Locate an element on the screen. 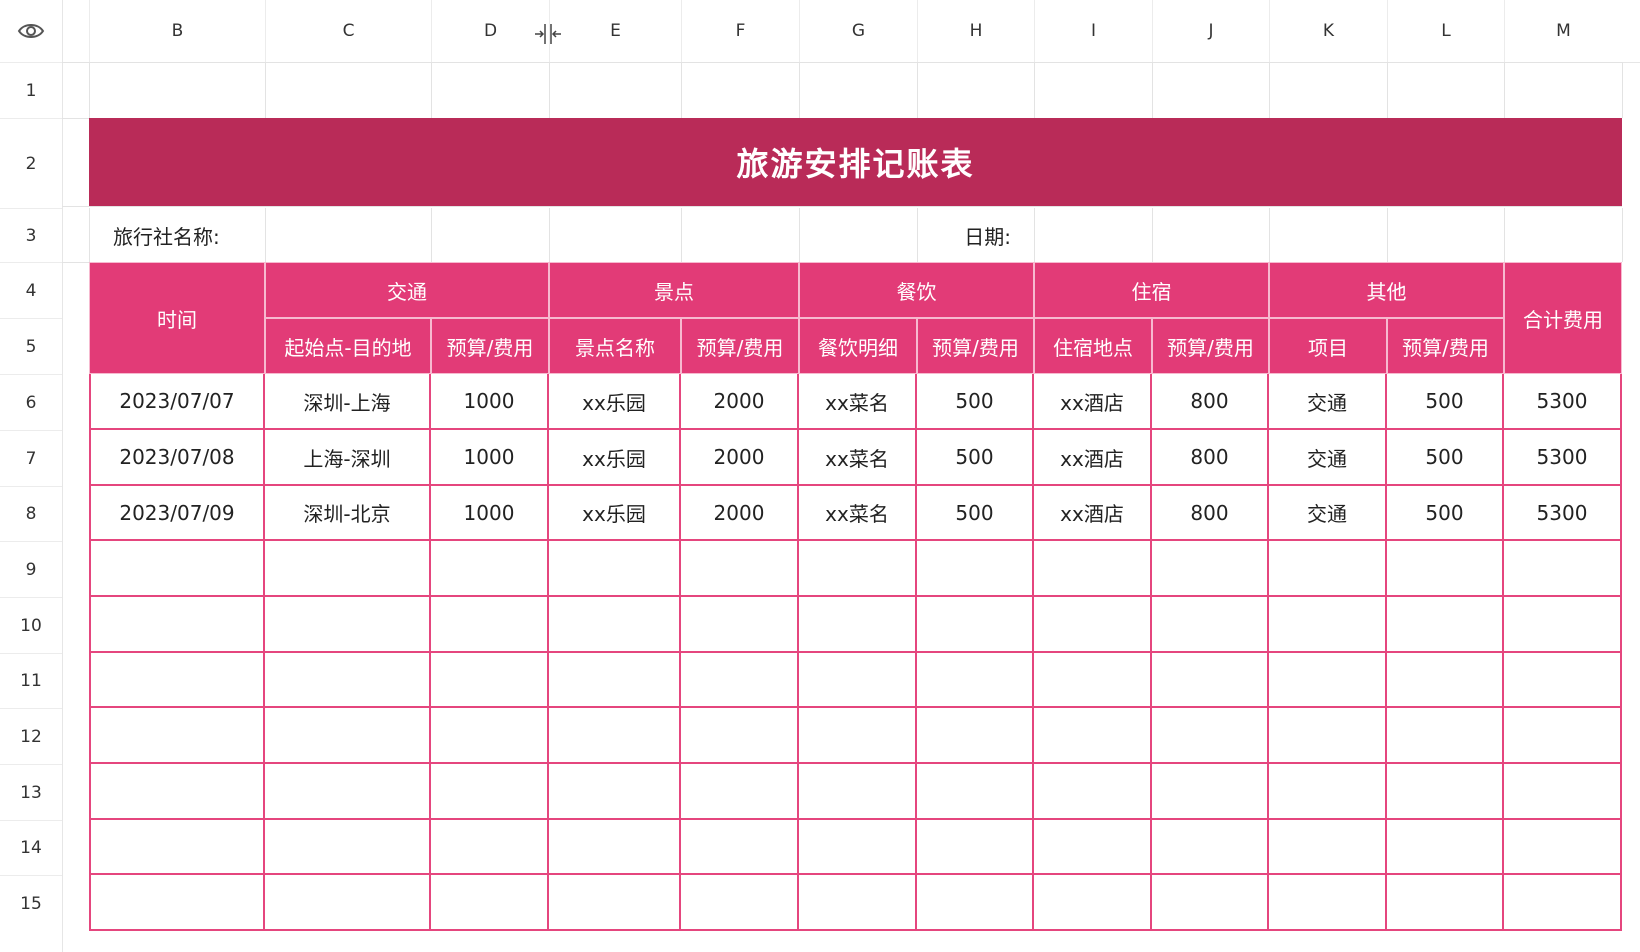 The image size is (1640, 952). cell-item: 交通 is located at coordinates (1328, 402).